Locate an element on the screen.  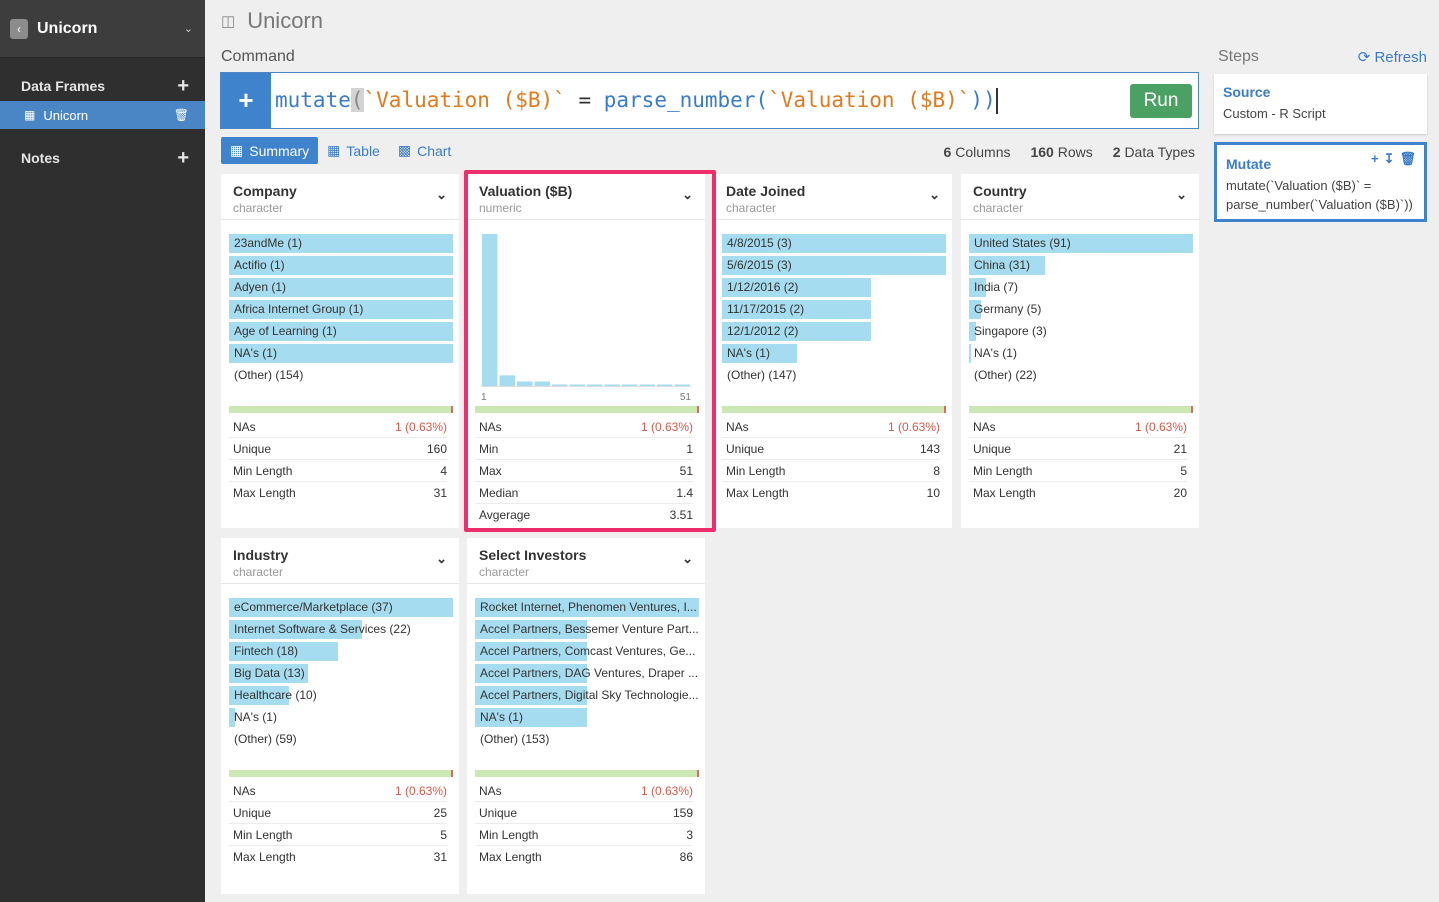
tab-table: ▦ Table is located at coordinates (353, 150).